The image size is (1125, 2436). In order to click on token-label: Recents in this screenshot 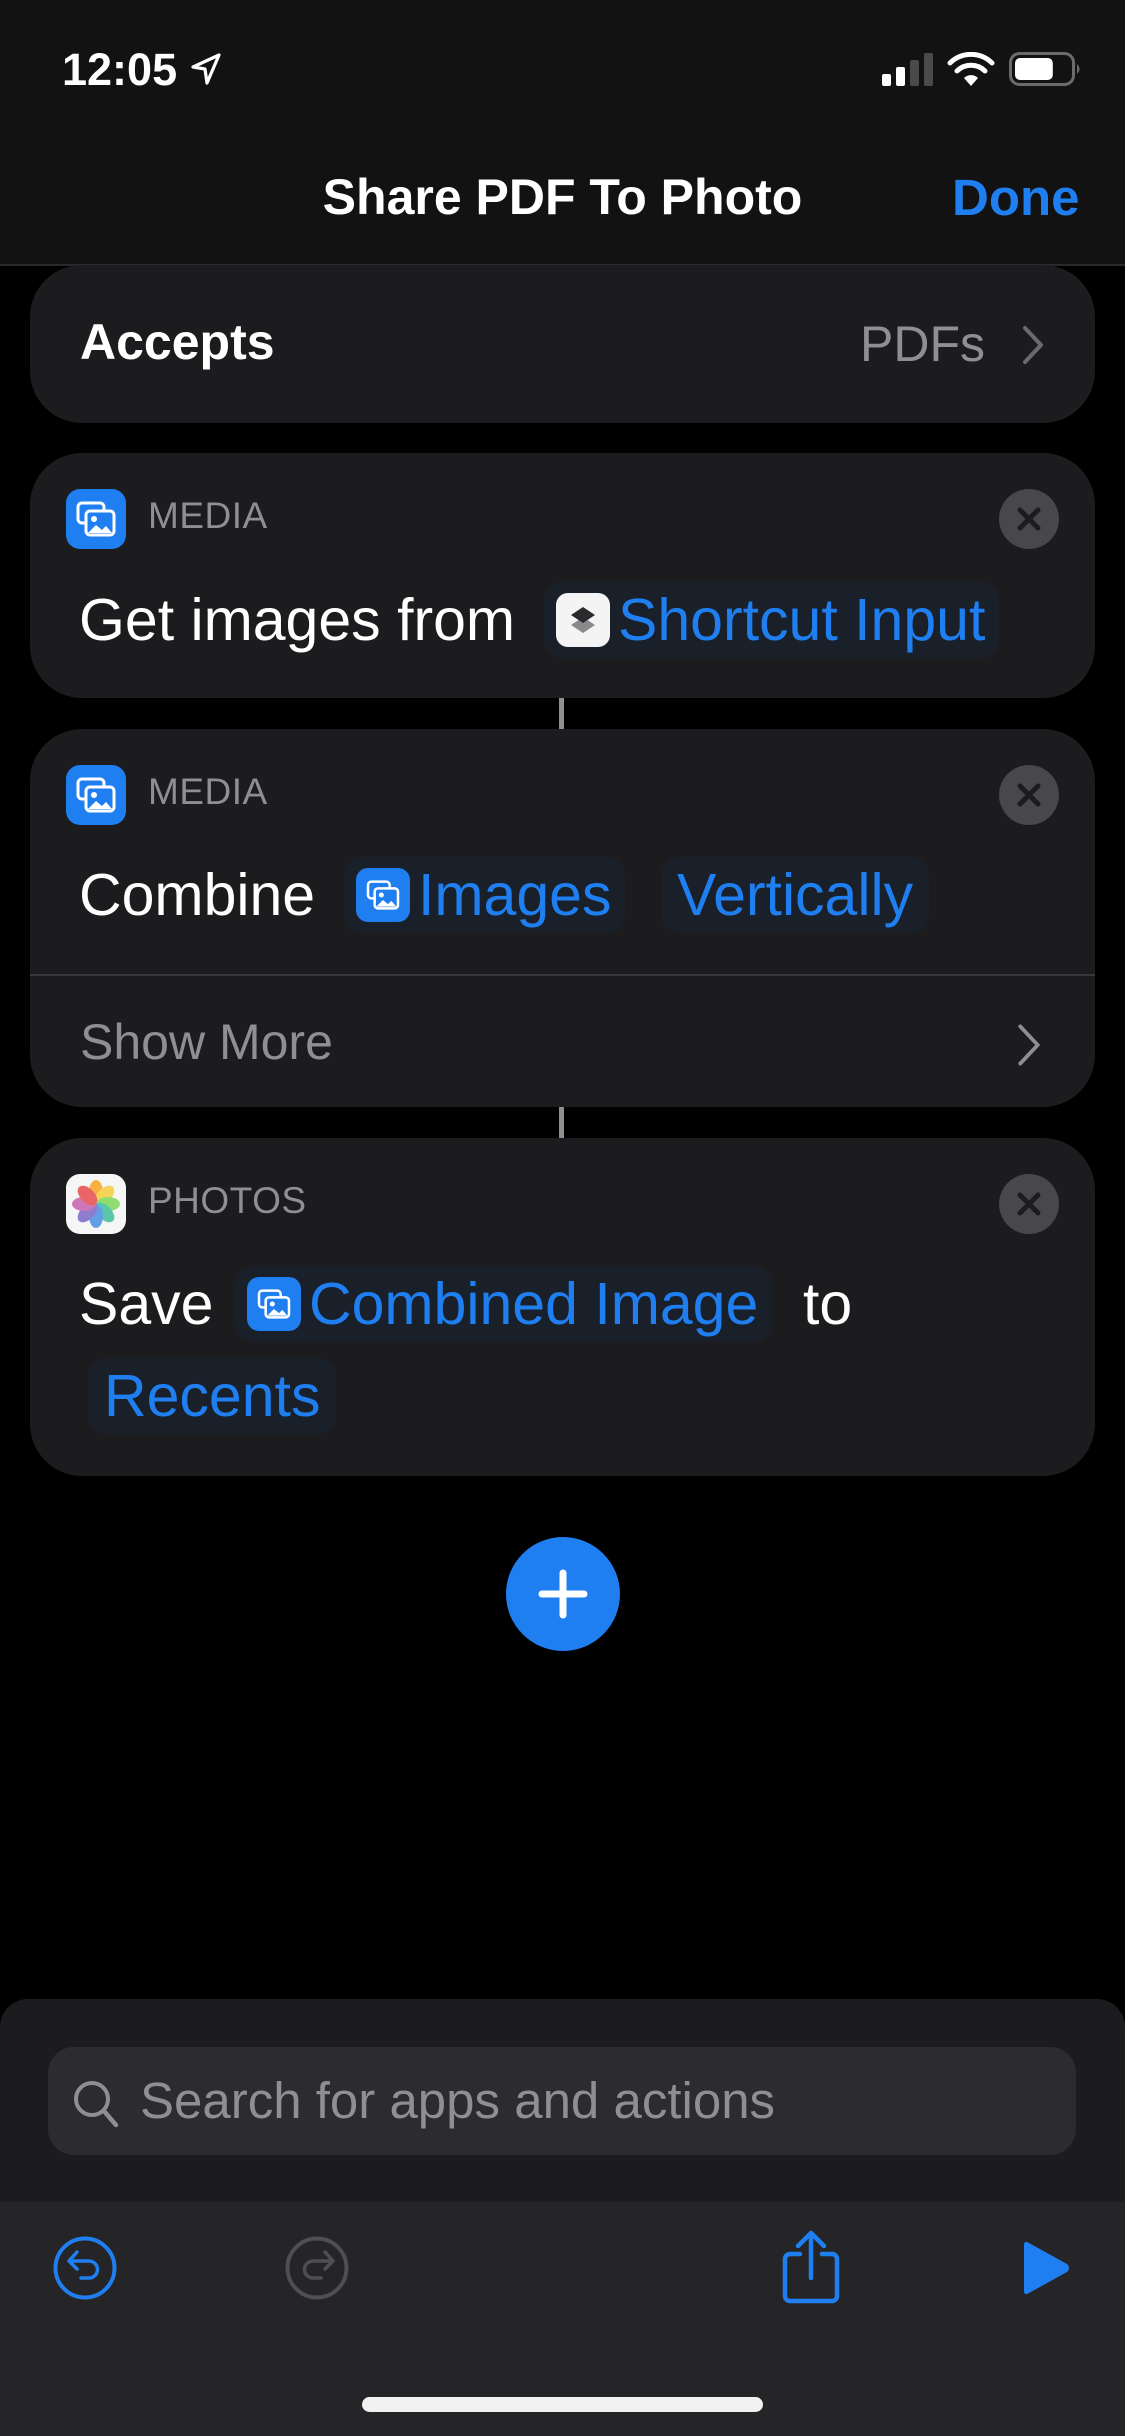, I will do `click(212, 1396)`.